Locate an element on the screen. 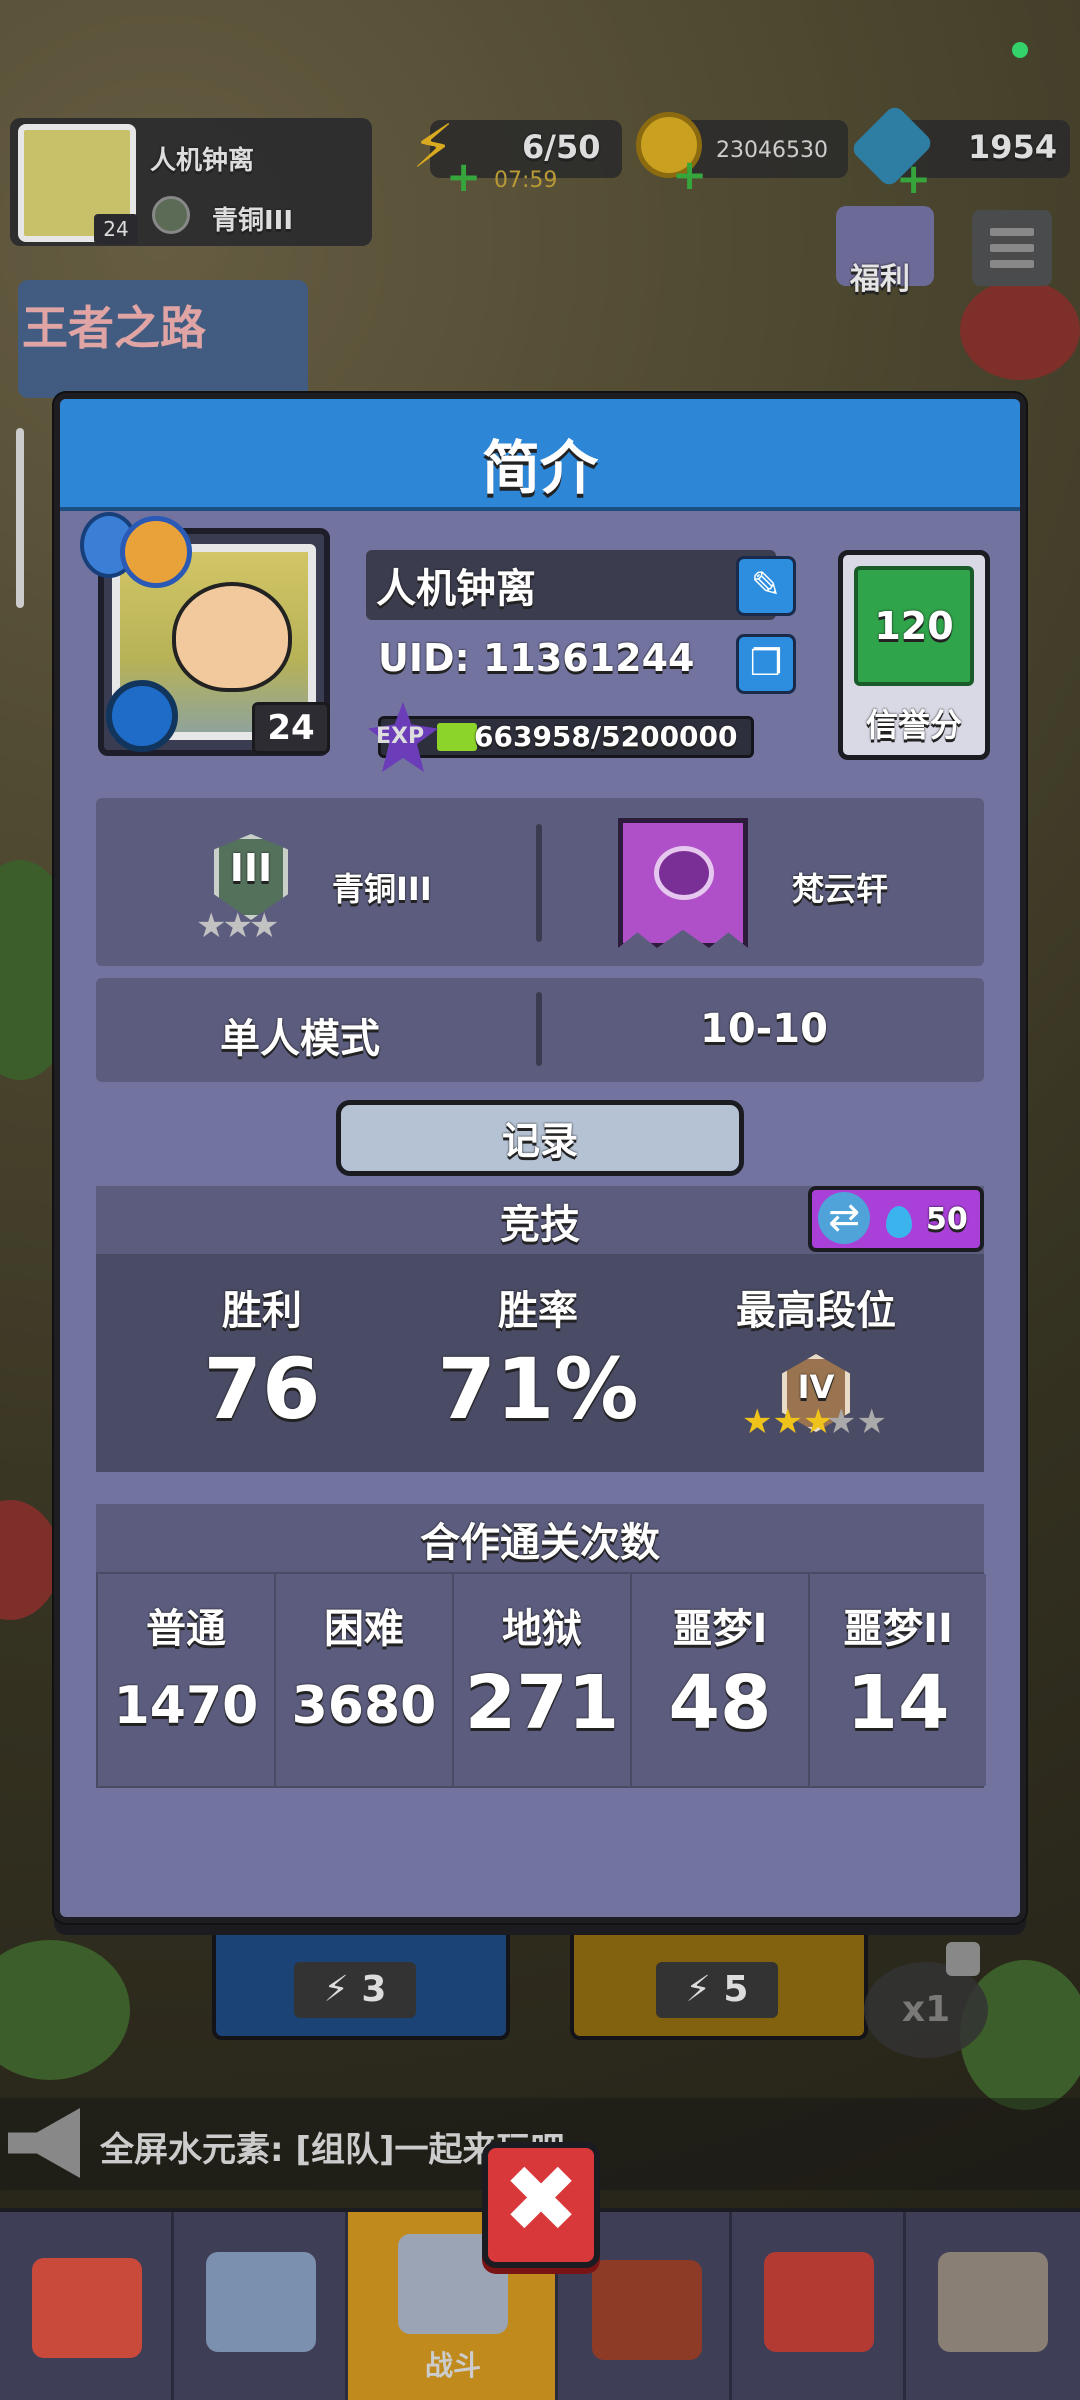  modal-title: 简介 is located at coordinates (539, 468).